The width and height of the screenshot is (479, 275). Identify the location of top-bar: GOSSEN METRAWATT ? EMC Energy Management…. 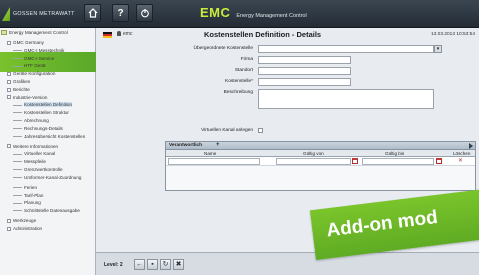
(239, 14).